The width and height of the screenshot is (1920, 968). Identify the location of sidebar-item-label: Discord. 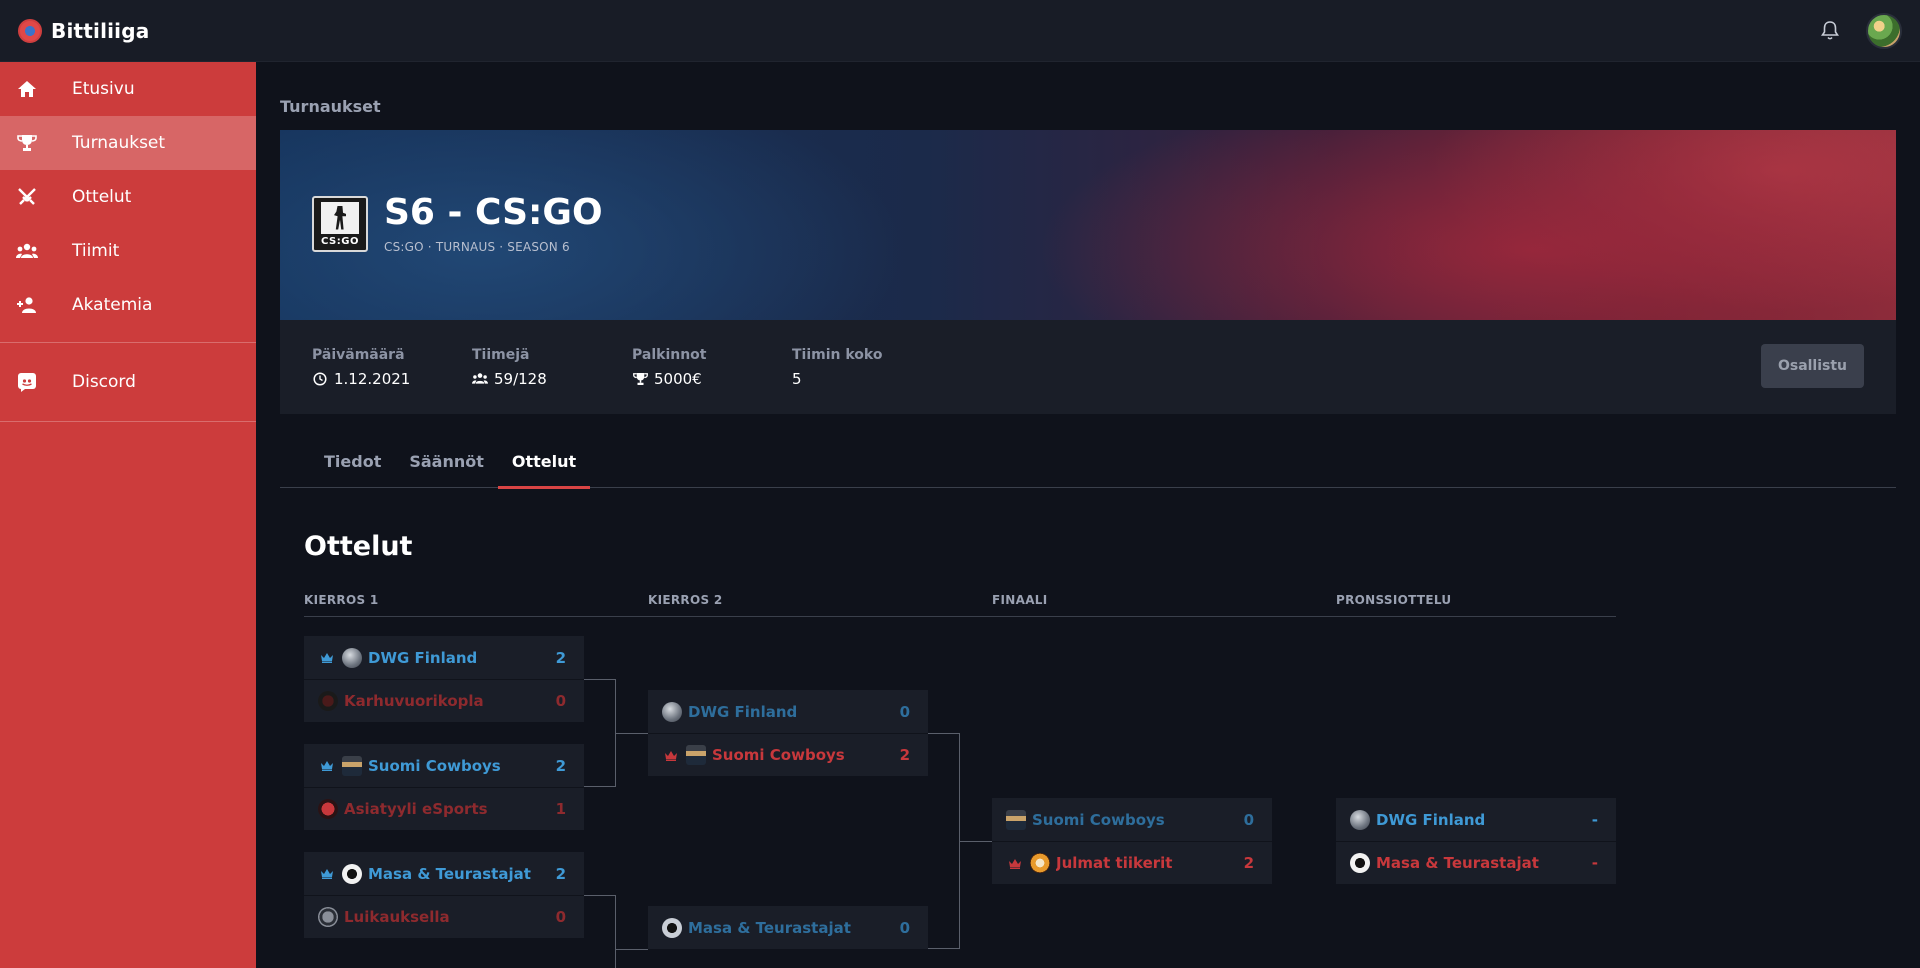
(104, 382).